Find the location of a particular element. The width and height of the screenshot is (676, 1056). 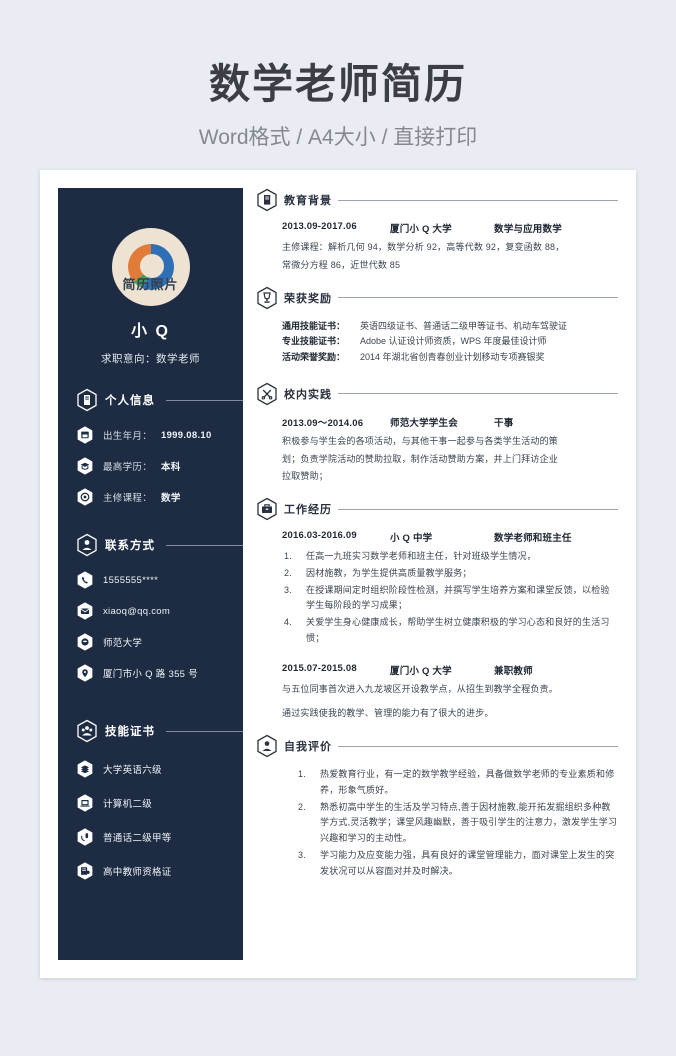

list-item: 因材施教，为学生提供高质量教学服务； is located at coordinates (378, 574).